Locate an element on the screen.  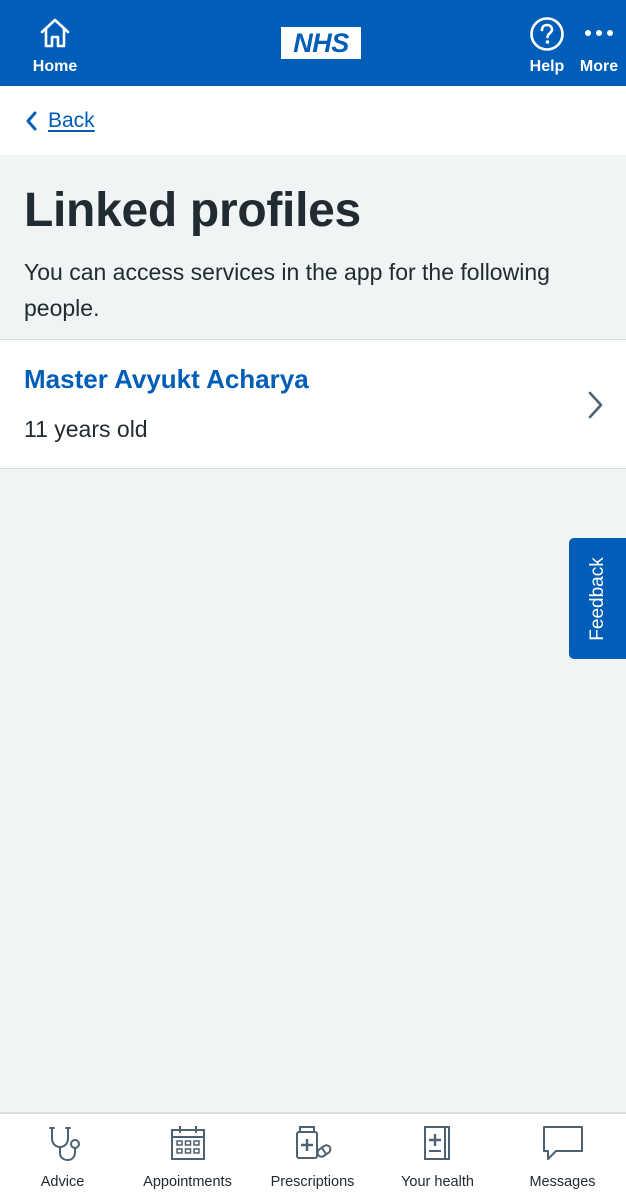
help-button: Help is located at coordinates (547, 43).